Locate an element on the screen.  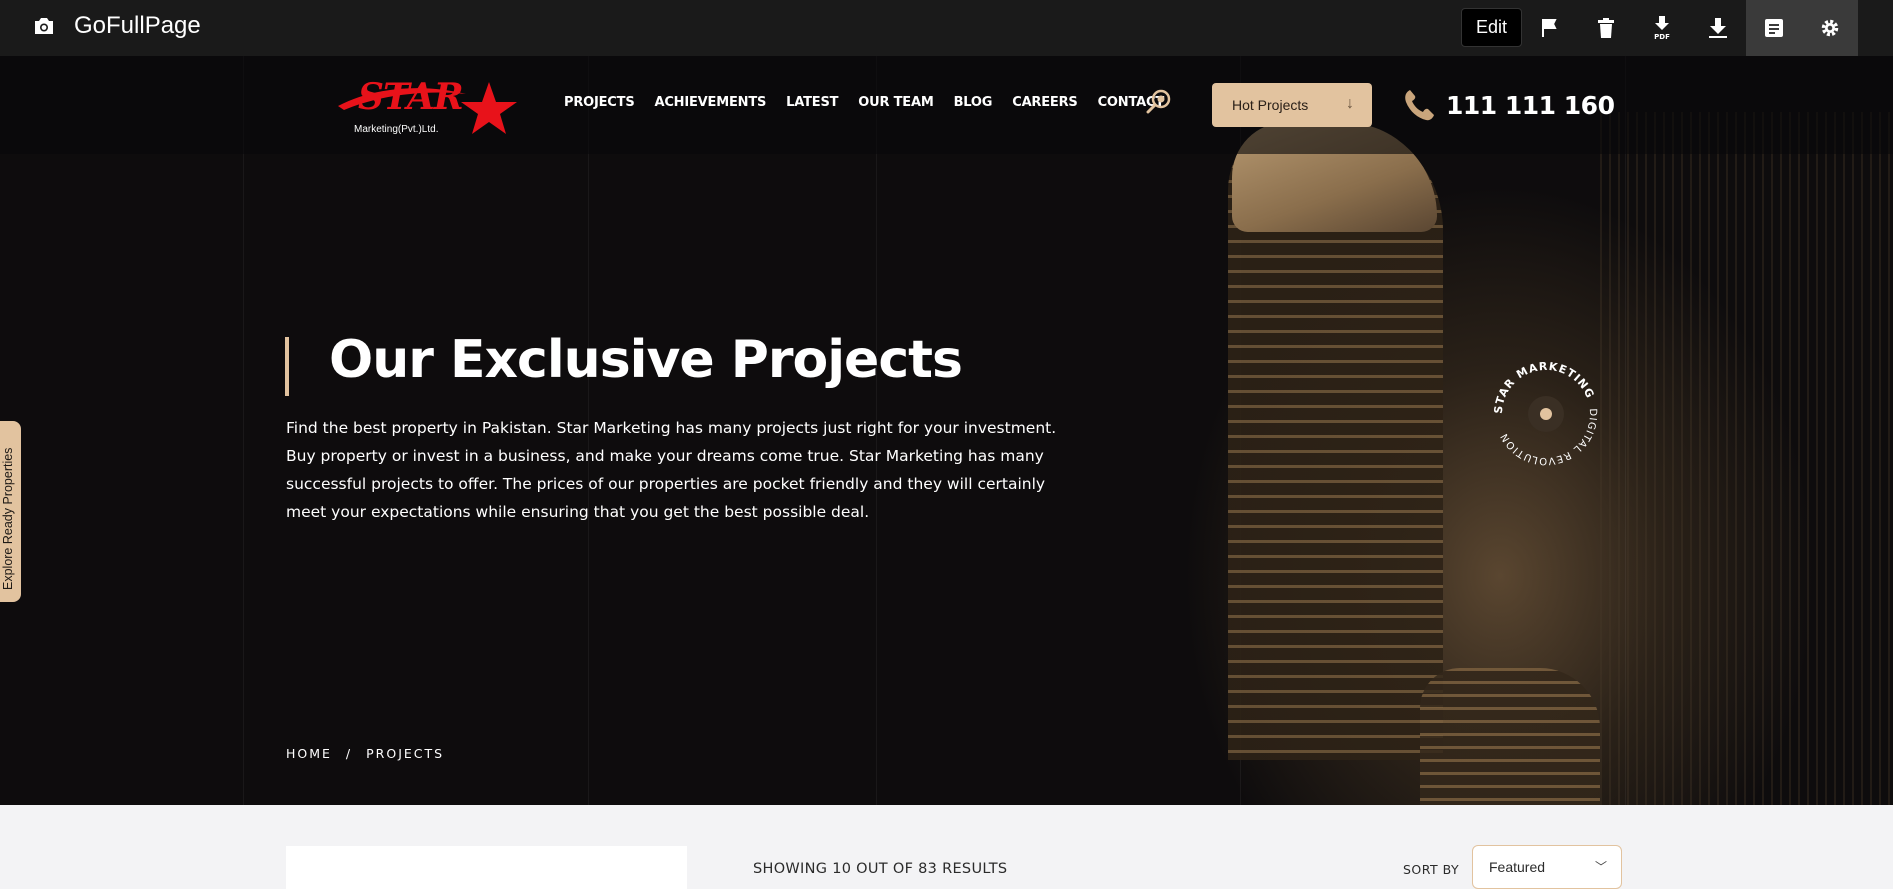
trash-icon is located at coordinates (1606, 28).